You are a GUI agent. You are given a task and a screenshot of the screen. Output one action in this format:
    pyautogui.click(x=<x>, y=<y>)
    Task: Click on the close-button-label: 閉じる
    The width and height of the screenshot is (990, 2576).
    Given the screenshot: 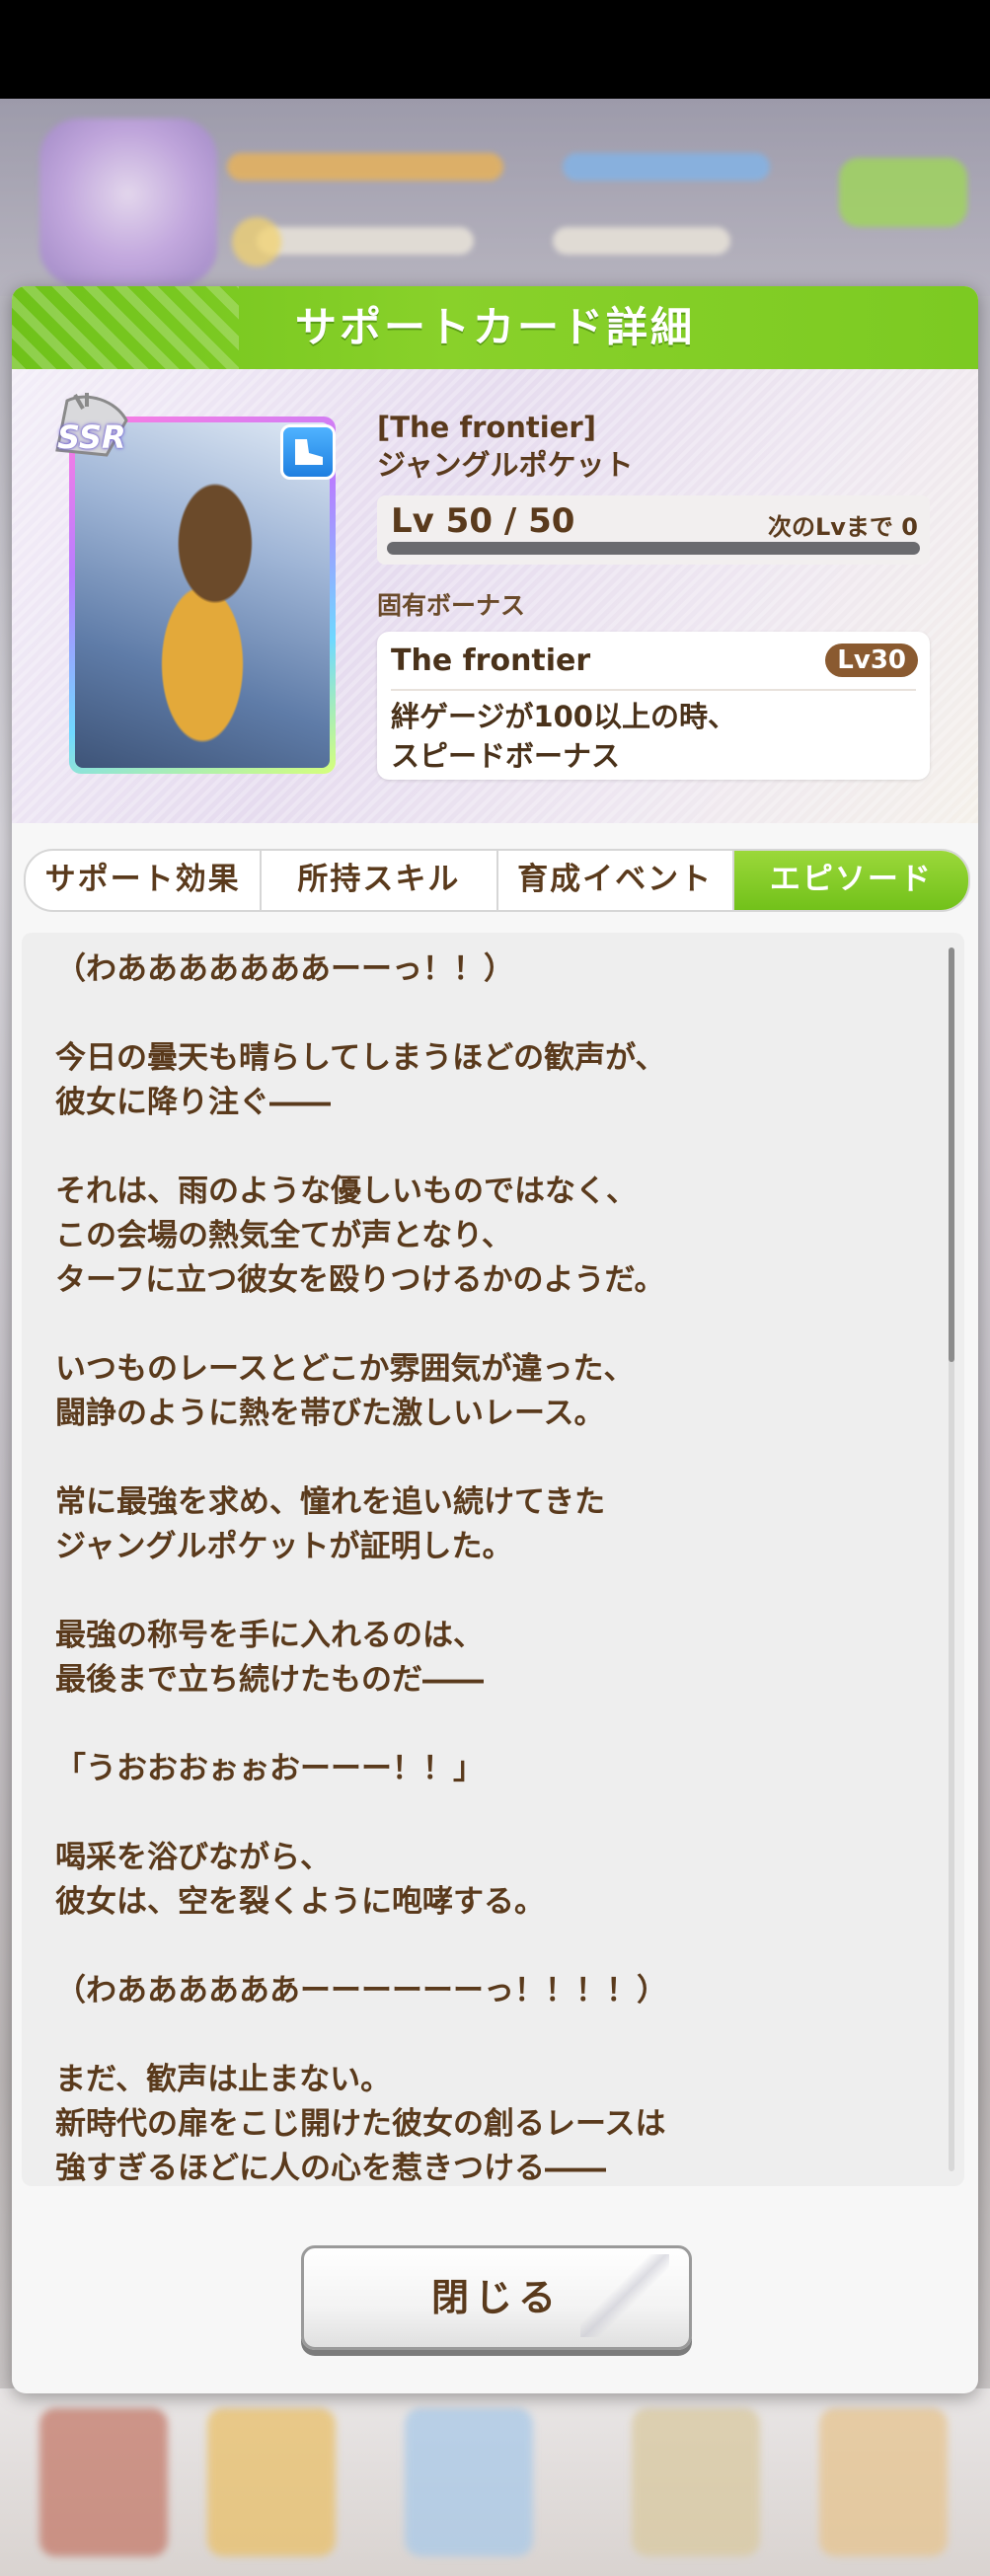 What is the action you would take?
    pyautogui.click(x=496, y=2297)
    